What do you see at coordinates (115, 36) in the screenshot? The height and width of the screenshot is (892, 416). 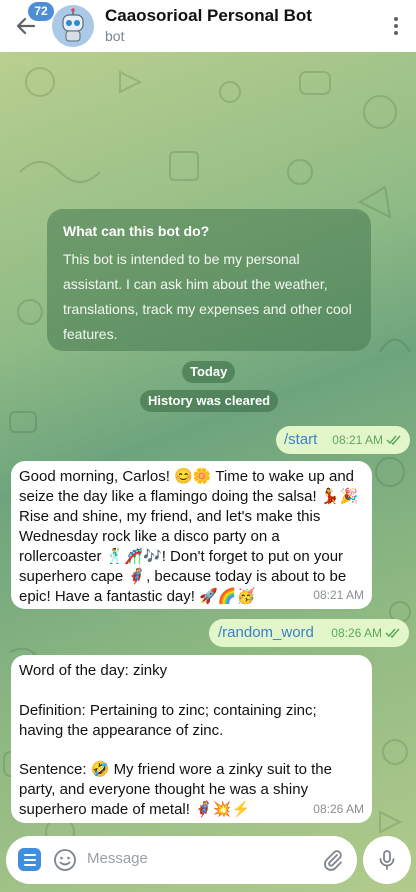 I see `chat-subtitle: bot` at bounding box center [115, 36].